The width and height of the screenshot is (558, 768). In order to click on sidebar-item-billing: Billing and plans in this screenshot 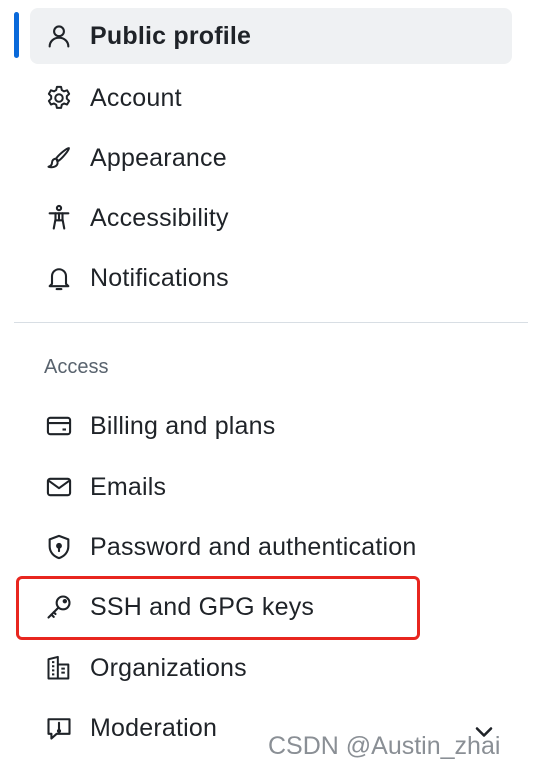, I will do `click(271, 426)`.